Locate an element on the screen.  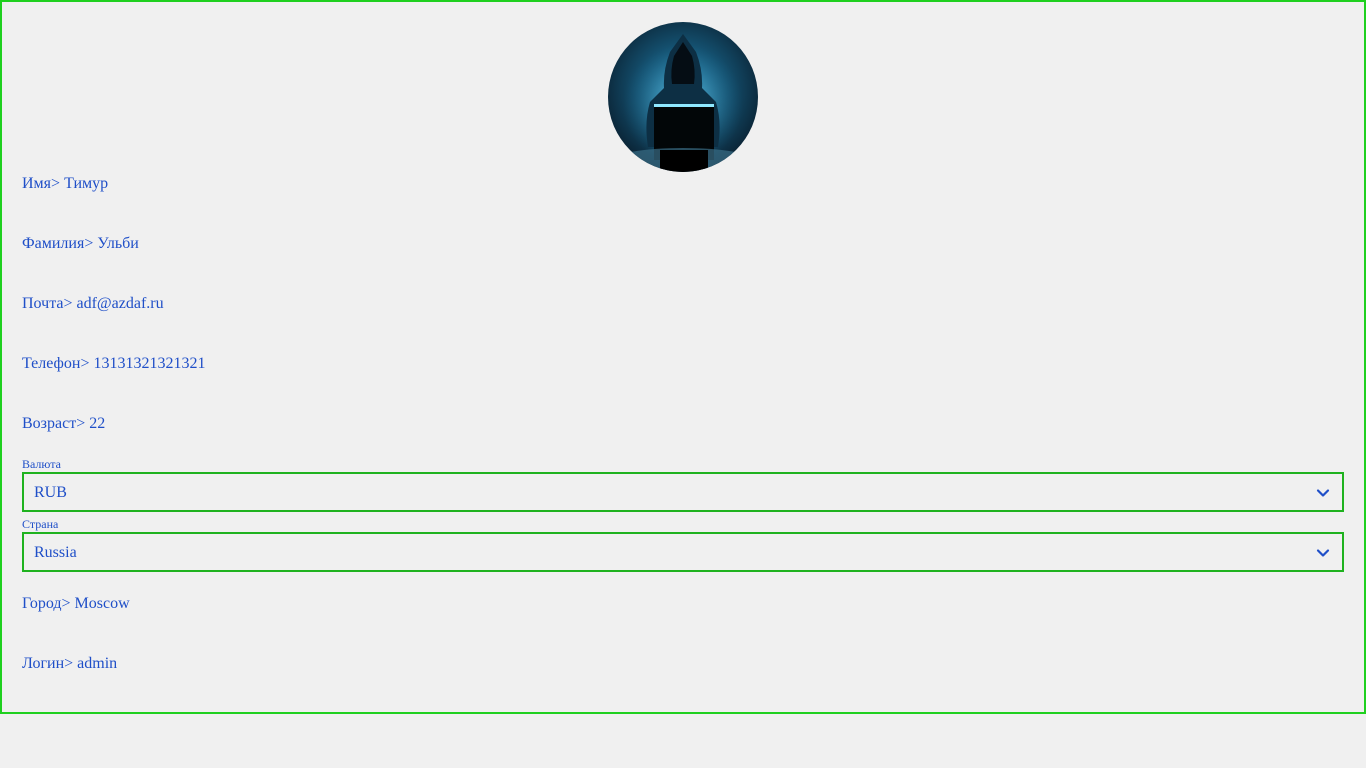
phone-row: Телефон> 13131321321321 is located at coordinates (114, 364).